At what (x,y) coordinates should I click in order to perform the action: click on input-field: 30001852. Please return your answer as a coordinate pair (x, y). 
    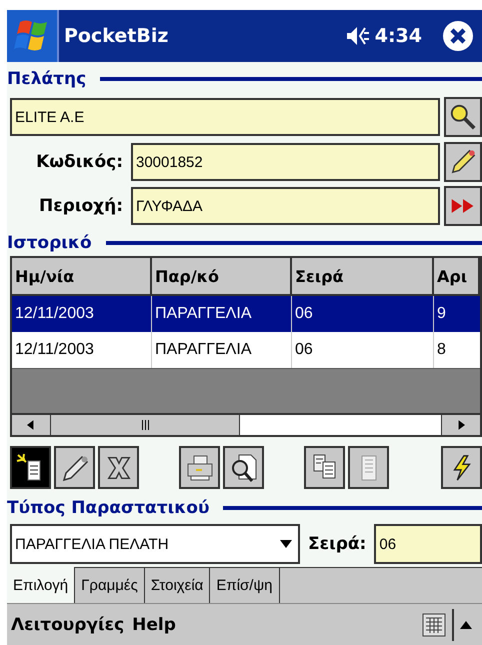
    Looking at the image, I should click on (285, 162).